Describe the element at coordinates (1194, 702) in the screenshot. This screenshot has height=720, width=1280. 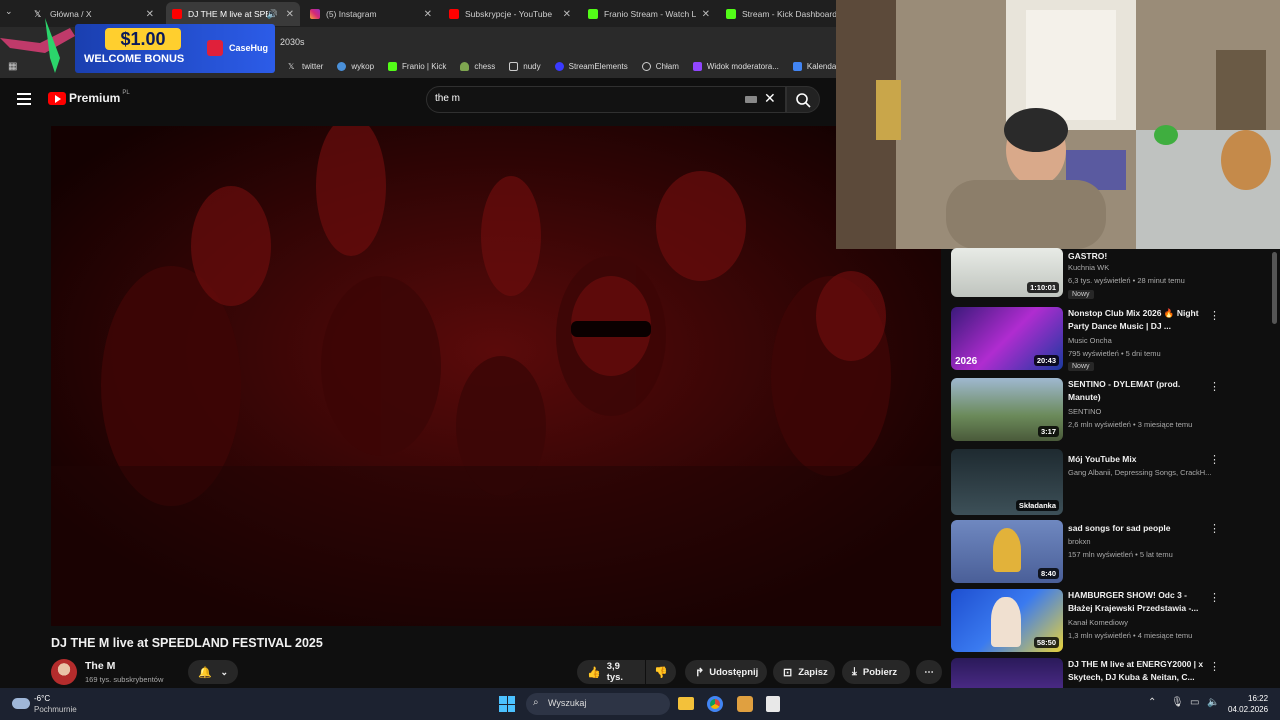
I see `display-icon: ▭` at that location.